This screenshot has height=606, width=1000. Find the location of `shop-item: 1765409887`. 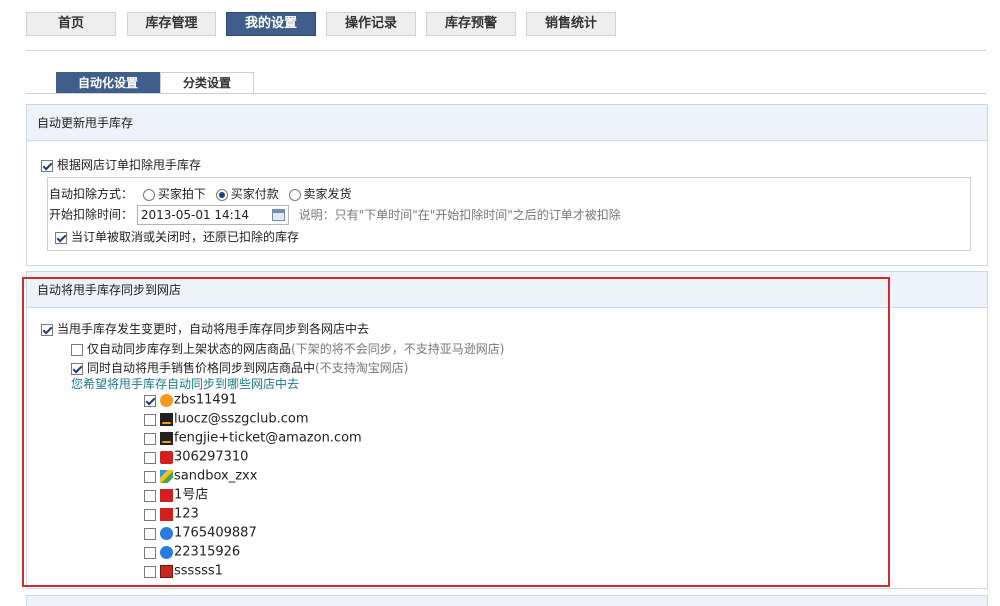

shop-item: 1765409887 is located at coordinates (200, 533).